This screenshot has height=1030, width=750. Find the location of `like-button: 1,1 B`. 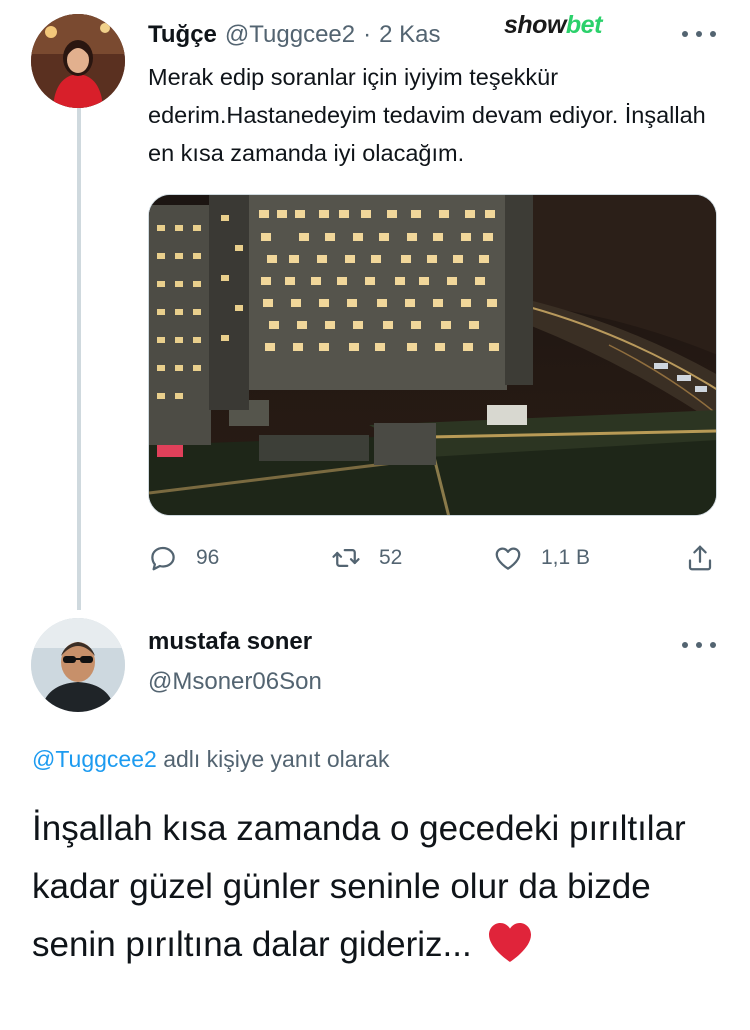

like-button: 1,1 B is located at coordinates (541, 558).